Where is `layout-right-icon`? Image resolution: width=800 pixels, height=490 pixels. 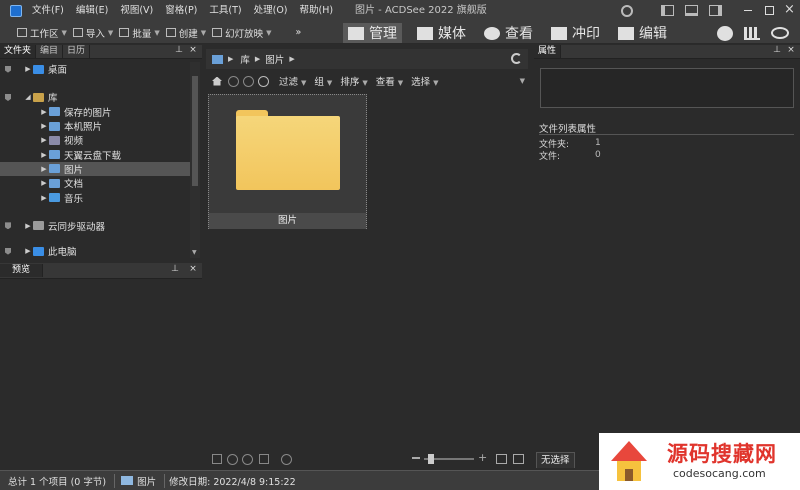
layout-right-icon is located at coordinates (715, 10).